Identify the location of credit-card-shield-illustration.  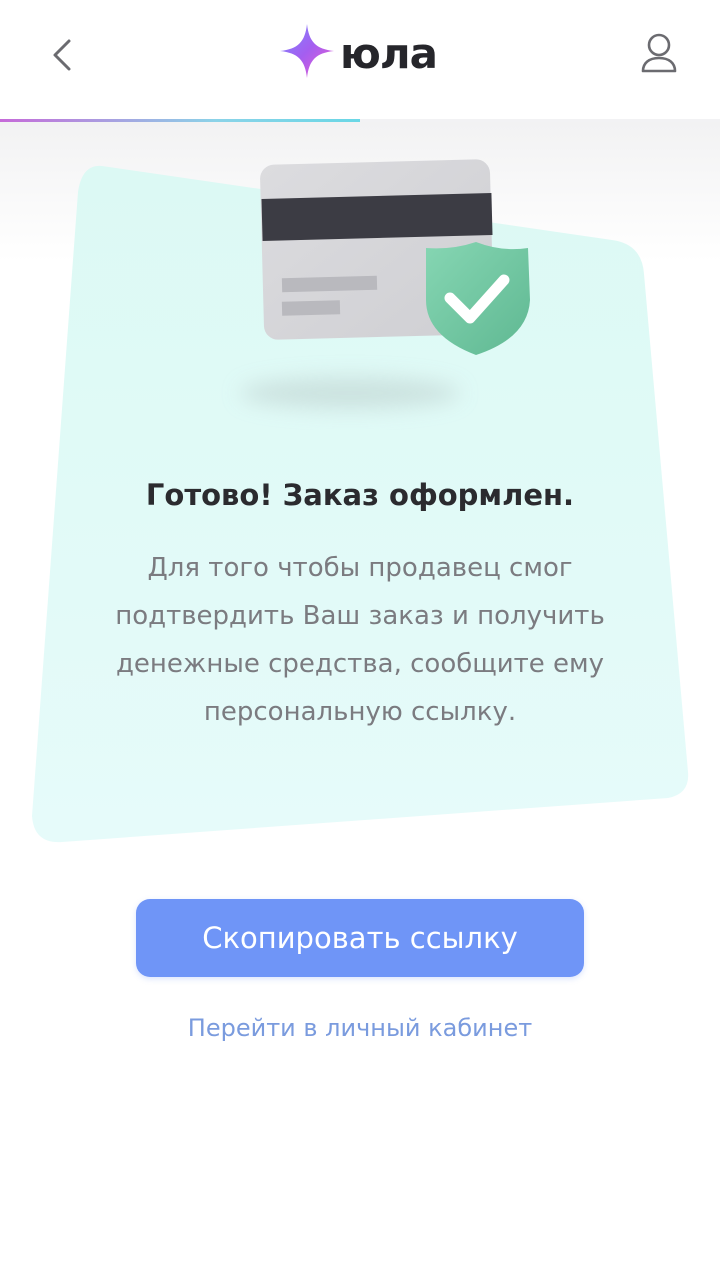
(385, 284).